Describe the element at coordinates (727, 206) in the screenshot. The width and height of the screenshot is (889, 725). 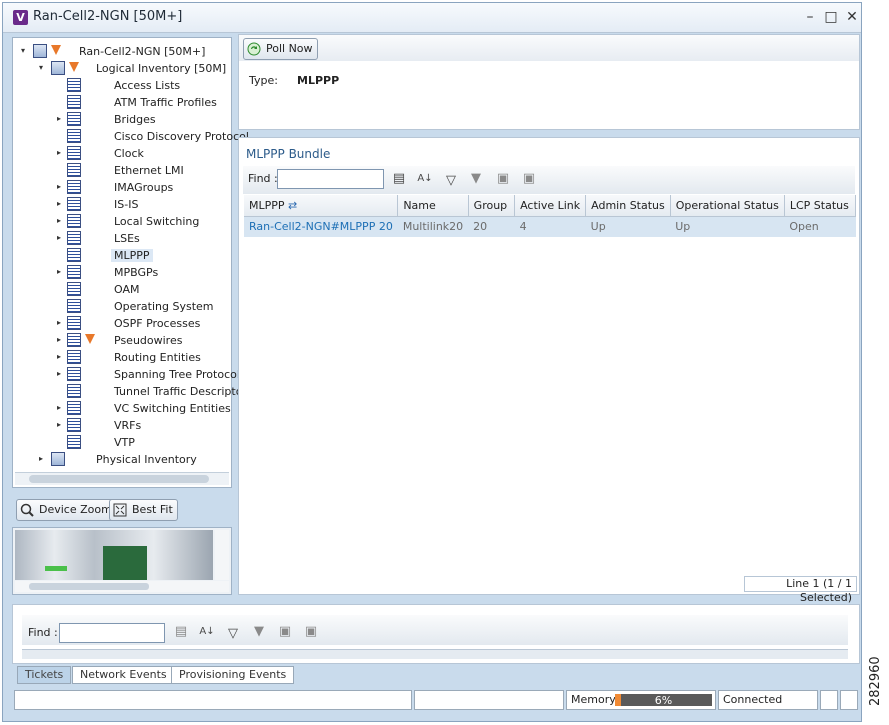
I see `column-header-operational-status: Operational Status` at that location.